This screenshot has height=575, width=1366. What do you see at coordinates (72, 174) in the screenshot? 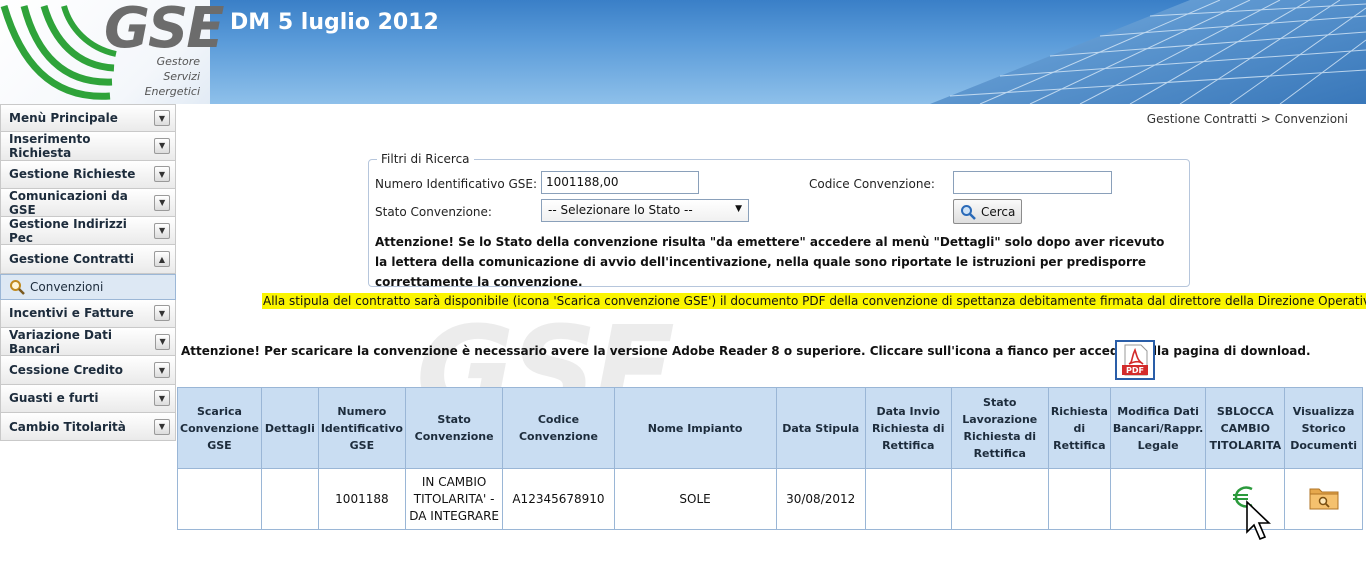
I see `sidebar-item-label: Gestione Richieste` at bounding box center [72, 174].